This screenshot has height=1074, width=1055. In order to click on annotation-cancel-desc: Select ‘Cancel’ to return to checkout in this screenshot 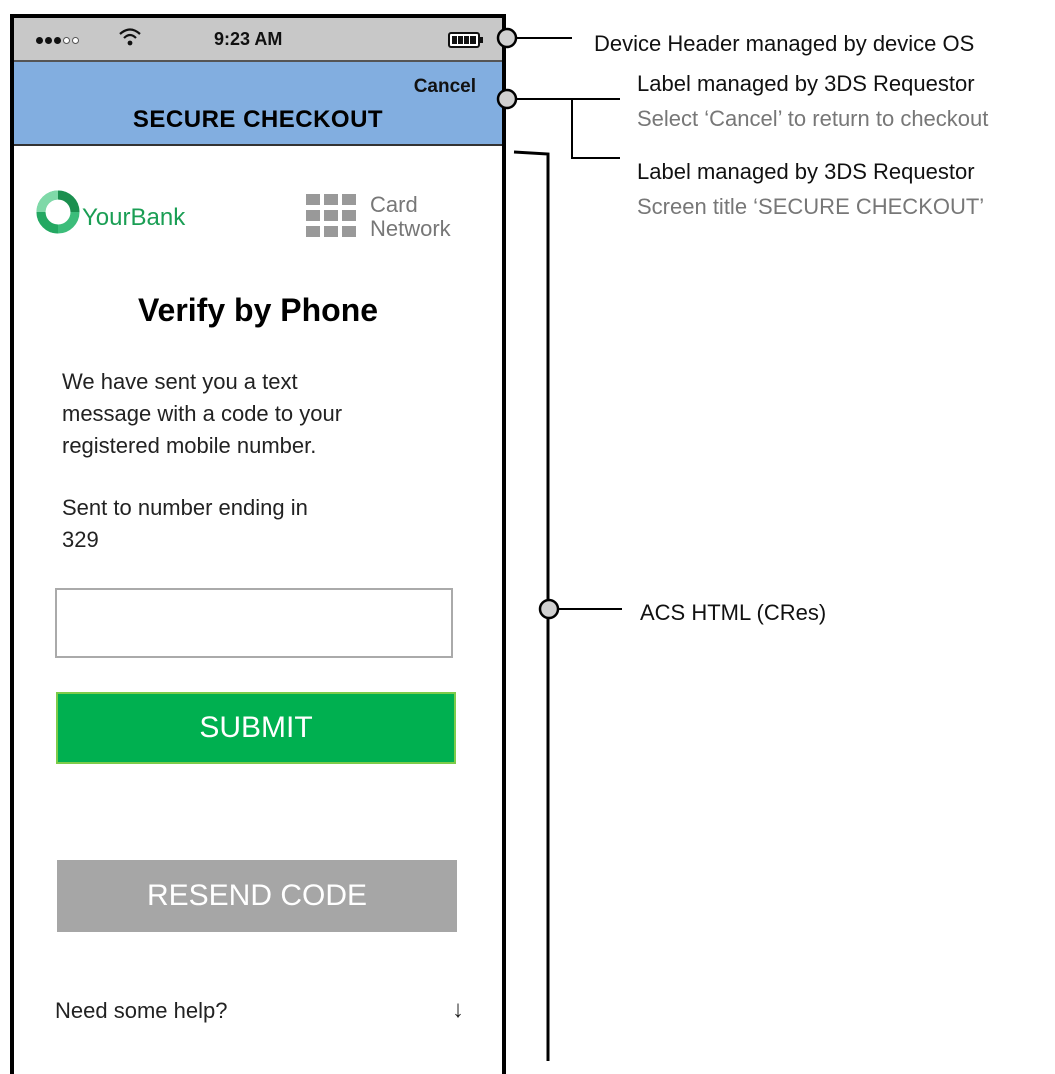, I will do `click(813, 118)`.